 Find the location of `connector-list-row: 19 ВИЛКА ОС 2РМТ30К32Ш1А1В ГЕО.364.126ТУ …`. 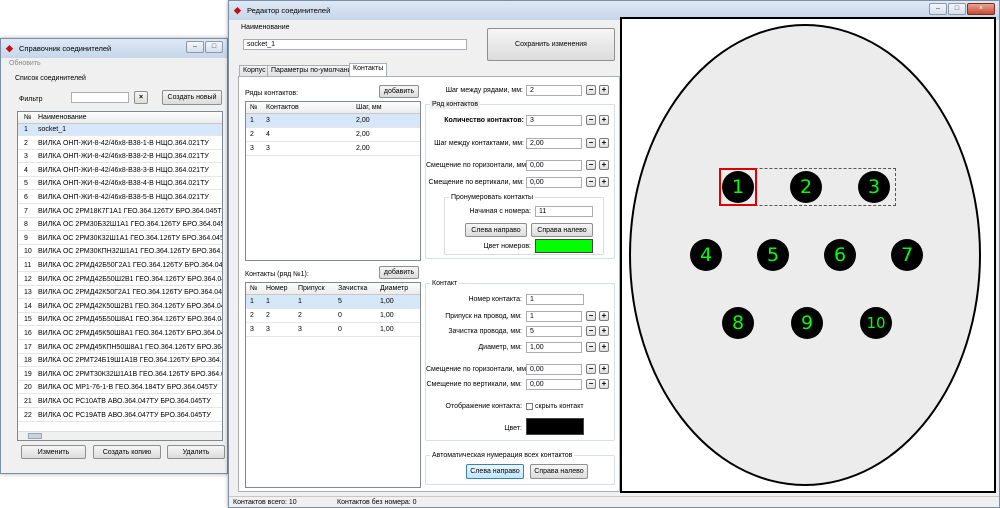

connector-list-row: 19 ВИЛКА ОС 2РМТ30К32Ш1А1В ГЕО.364.126ТУ … is located at coordinates (120, 375).